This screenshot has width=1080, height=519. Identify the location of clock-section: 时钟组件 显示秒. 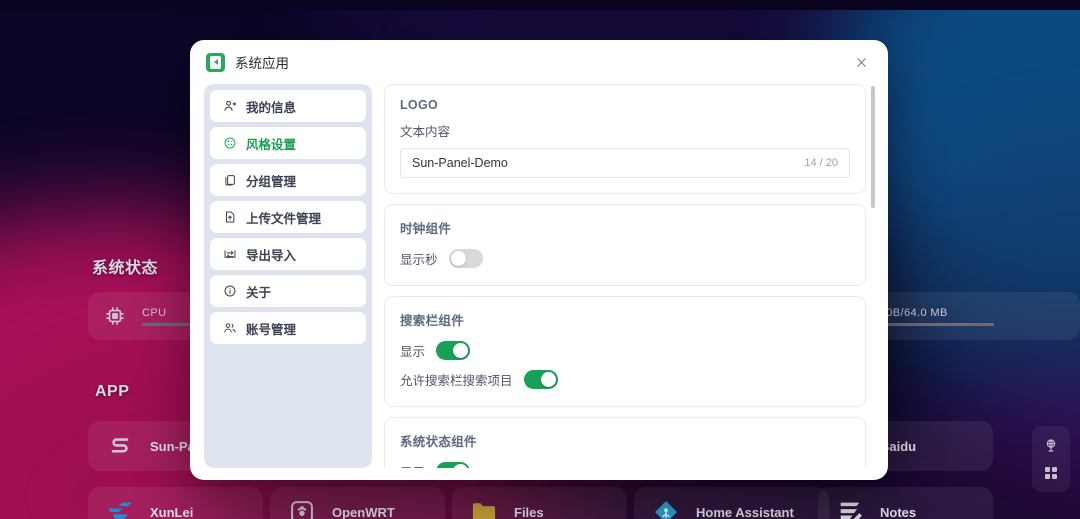
(625, 245).